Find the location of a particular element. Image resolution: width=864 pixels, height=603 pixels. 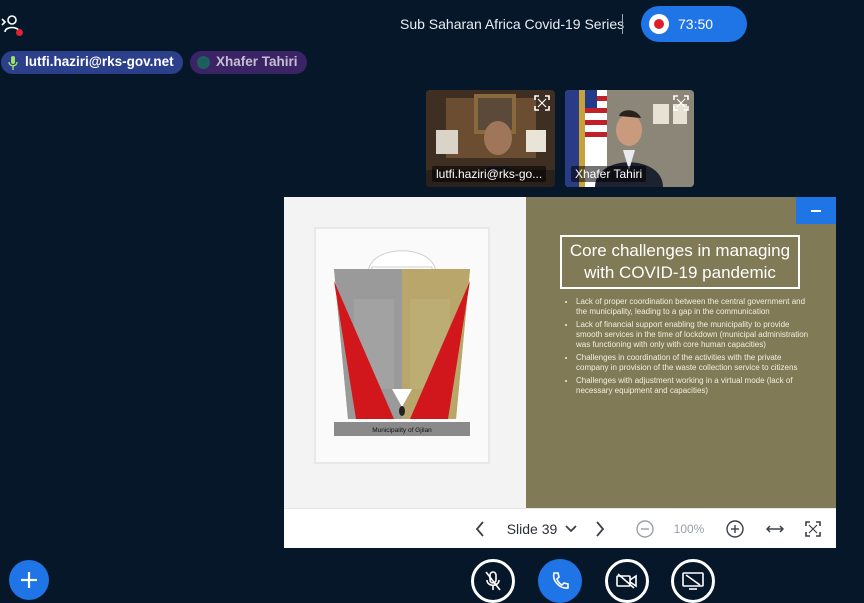

phone-icon is located at coordinates (560, 580).